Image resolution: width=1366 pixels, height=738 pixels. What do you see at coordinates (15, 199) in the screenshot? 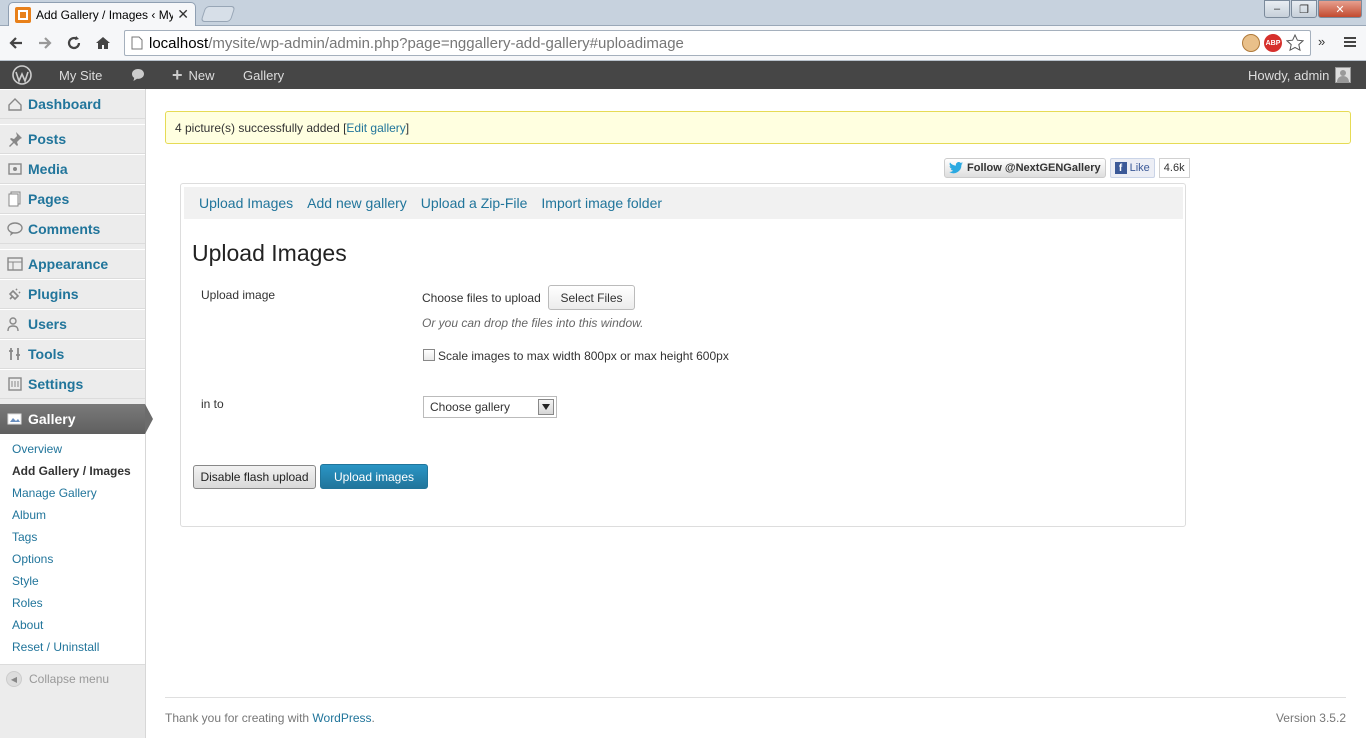
I see `pages-icon` at bounding box center [15, 199].